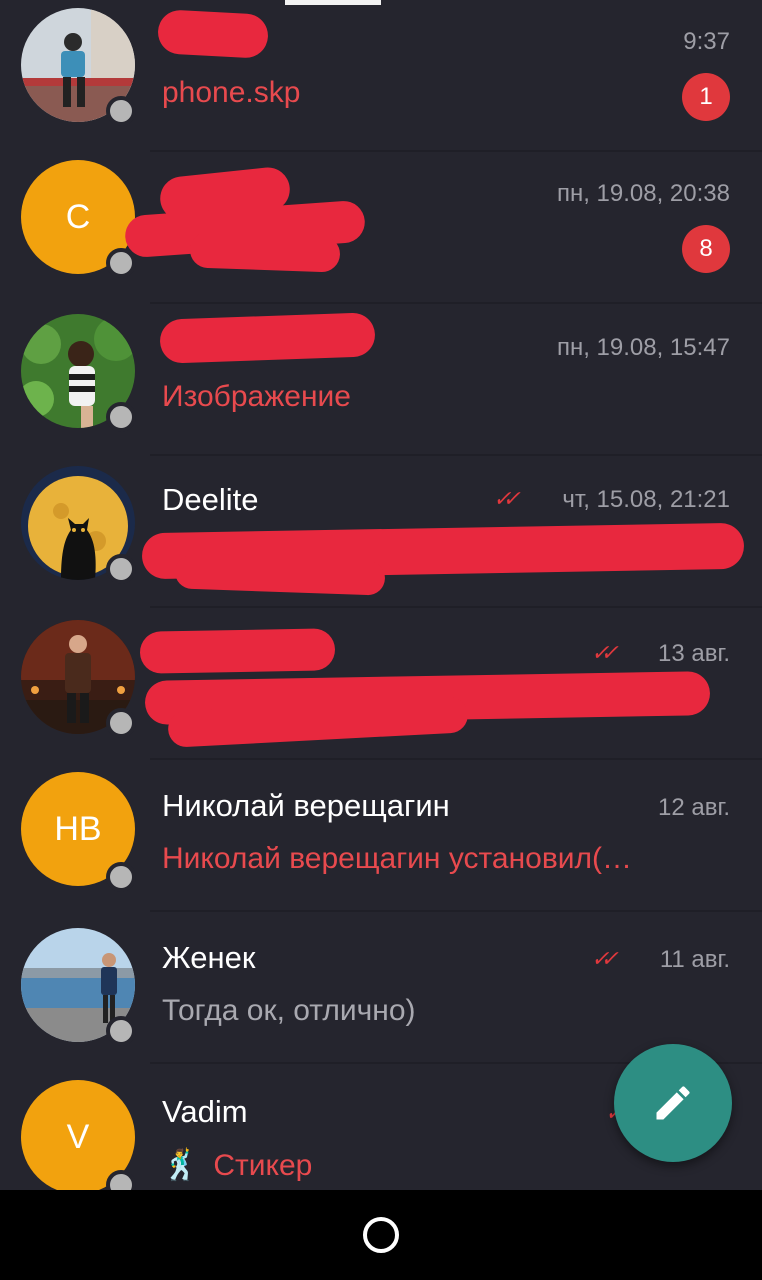 Image resolution: width=762 pixels, height=1280 pixels. What do you see at coordinates (643, 347) in the screenshot?
I see `chat-time: пн, 19.08, 15:47` at bounding box center [643, 347].